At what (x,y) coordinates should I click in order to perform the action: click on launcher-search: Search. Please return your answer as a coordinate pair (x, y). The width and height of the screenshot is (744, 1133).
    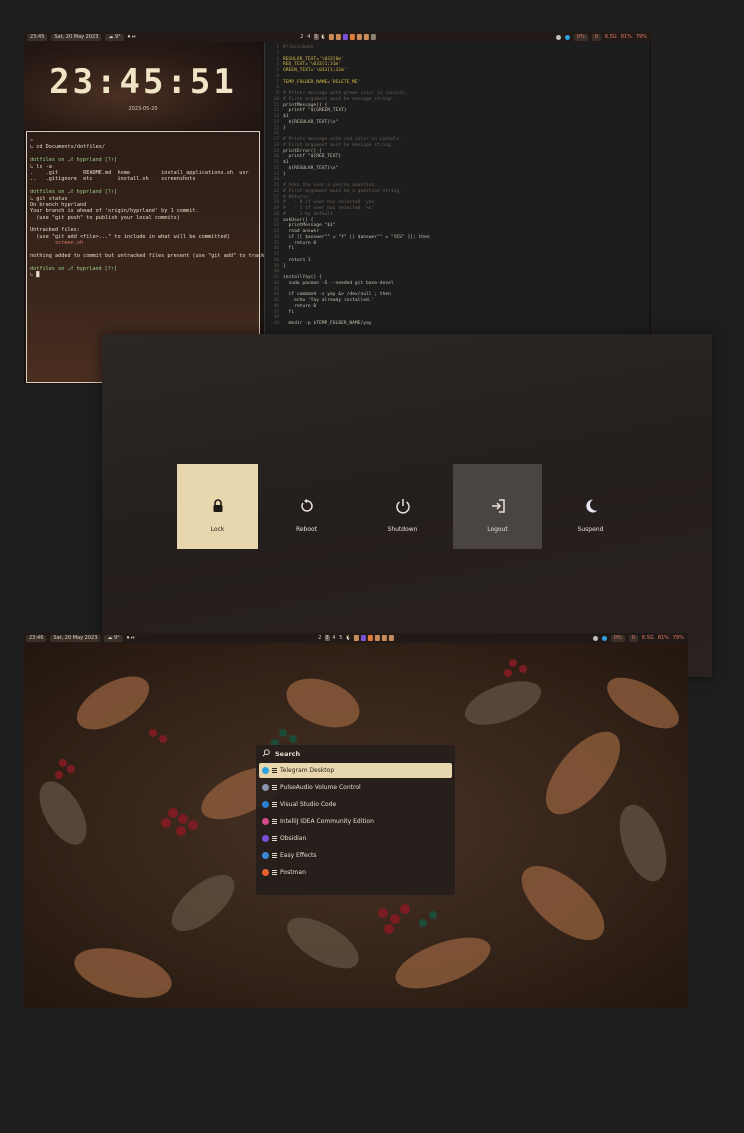
    Looking at the image, I should click on (355, 754).